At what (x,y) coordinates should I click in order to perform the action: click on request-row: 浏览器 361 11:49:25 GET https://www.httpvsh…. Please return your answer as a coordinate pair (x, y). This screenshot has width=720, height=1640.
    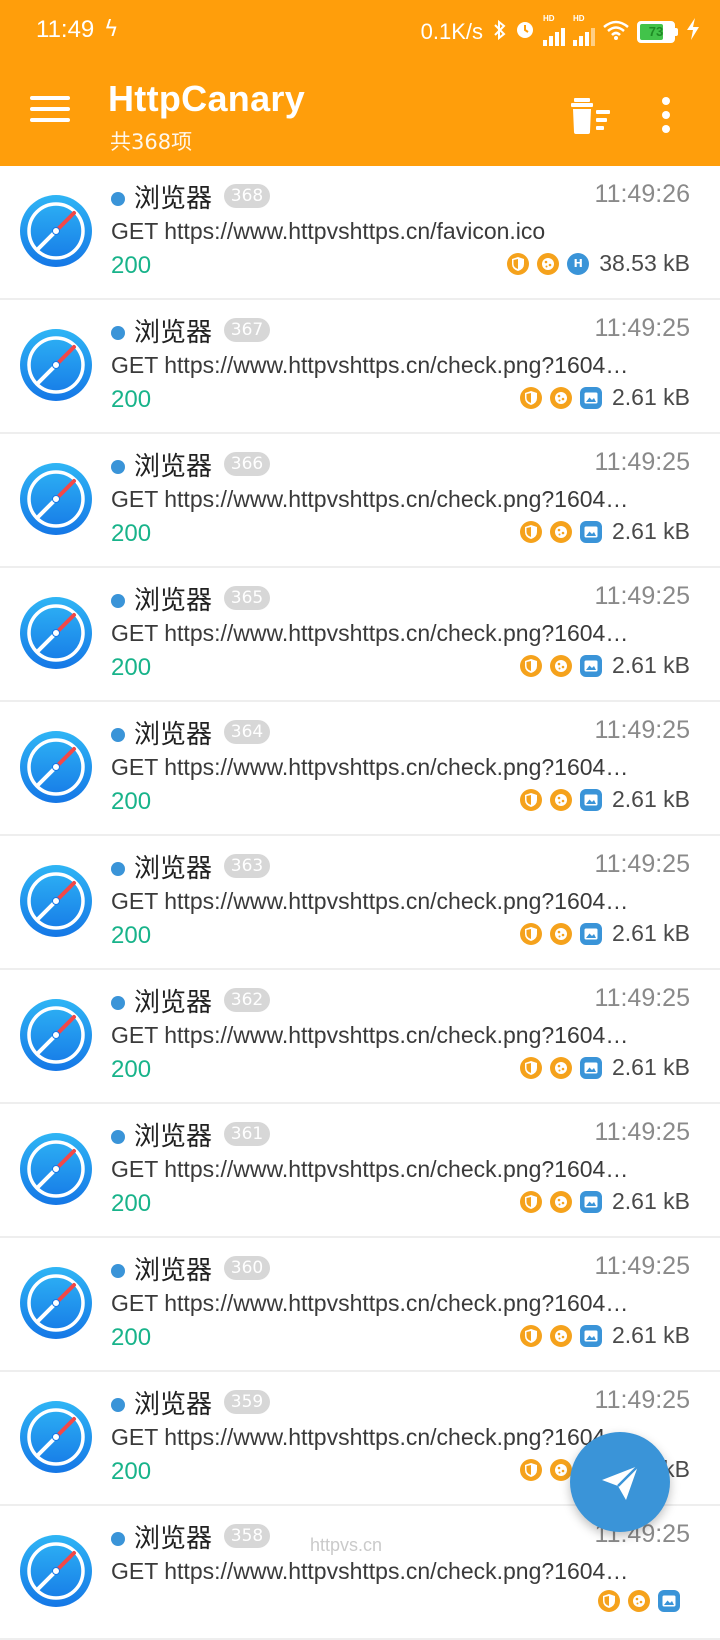
    Looking at the image, I should click on (360, 1171).